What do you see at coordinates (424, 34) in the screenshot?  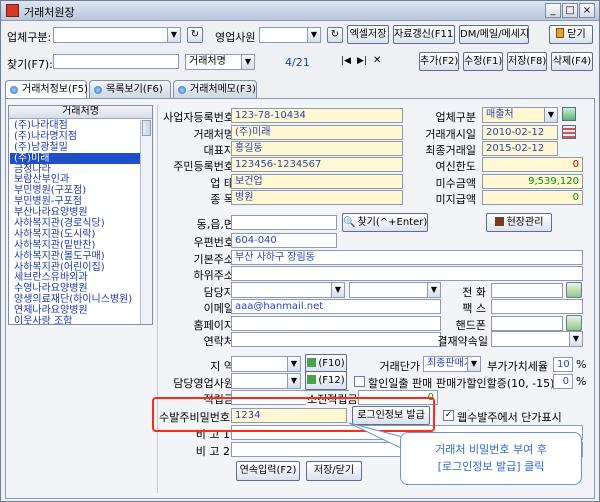 I see `refresh-data-button: 자료갱신(F11)` at bounding box center [424, 34].